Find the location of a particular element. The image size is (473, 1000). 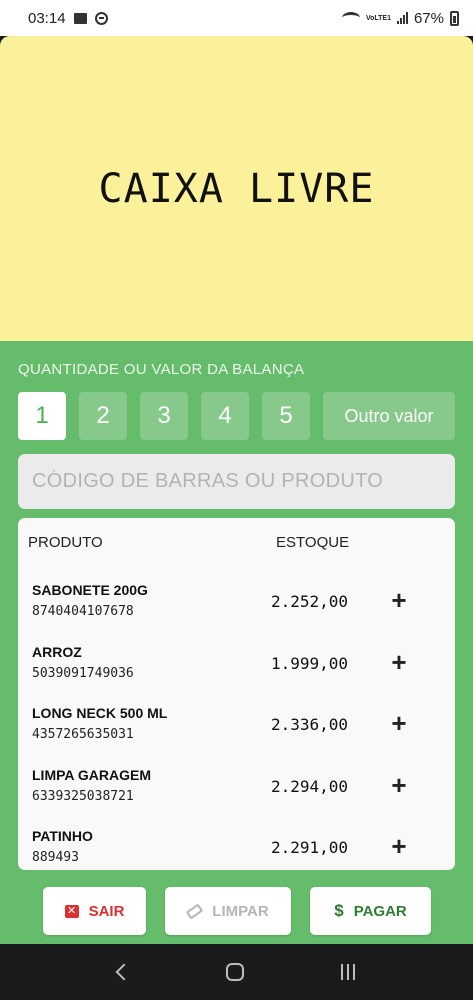

clear-button: LIMPAR is located at coordinates (228, 911).